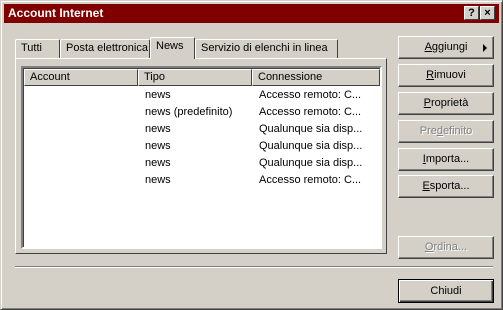 This screenshot has width=503, height=310. I want to click on aggiungi-button: Aggiungi, so click(446, 47).